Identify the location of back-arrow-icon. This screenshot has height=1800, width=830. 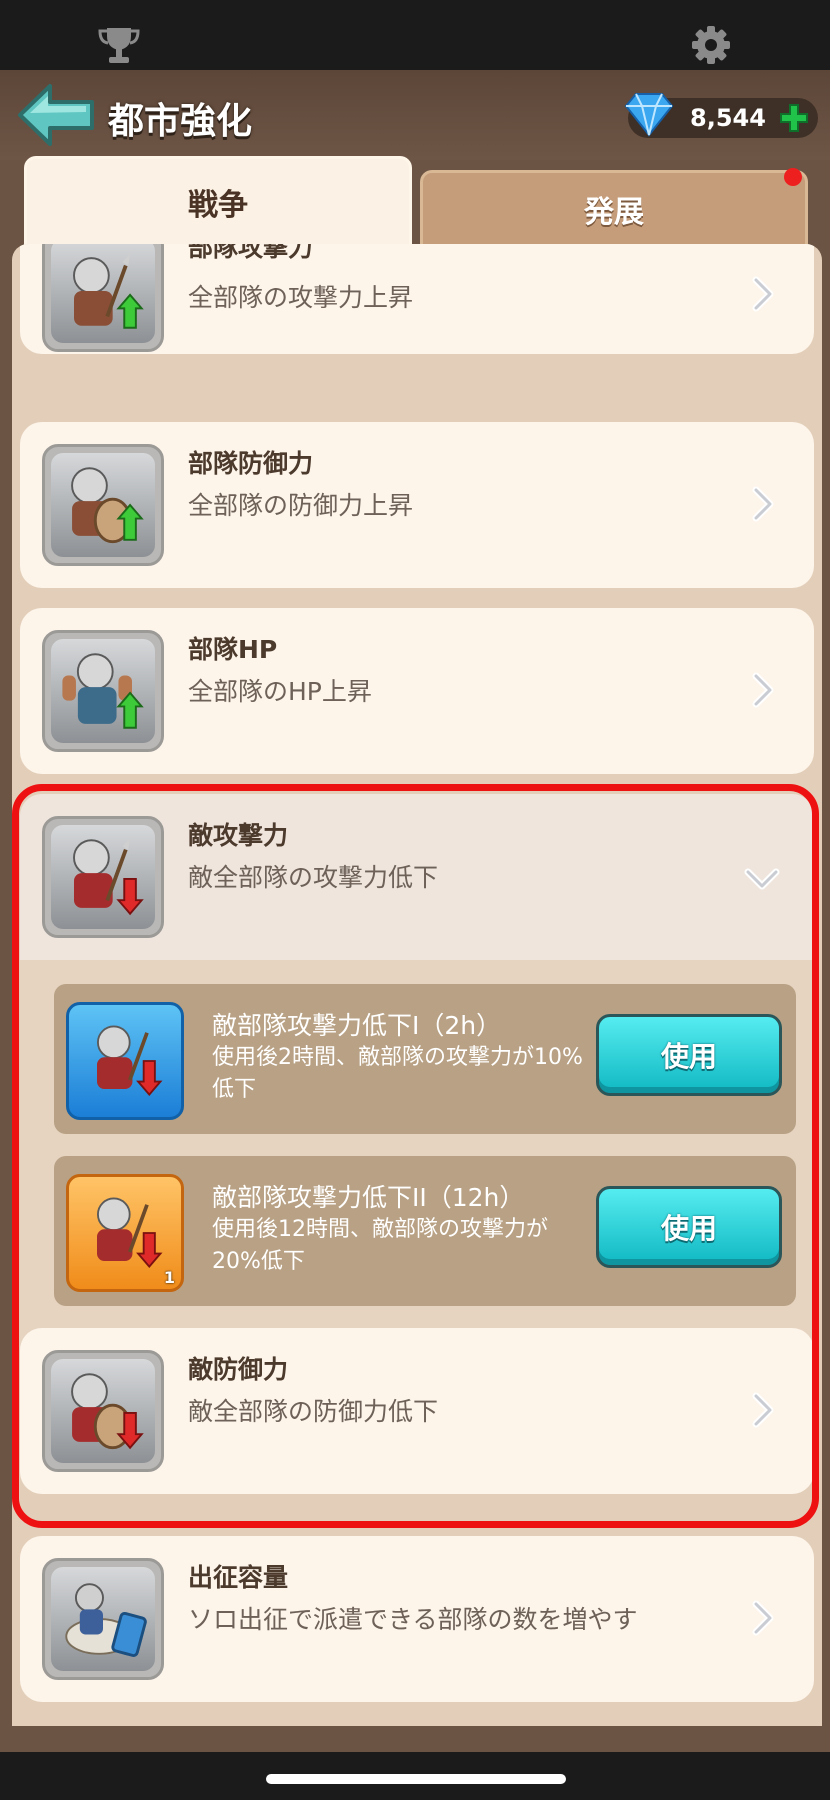
(56, 115).